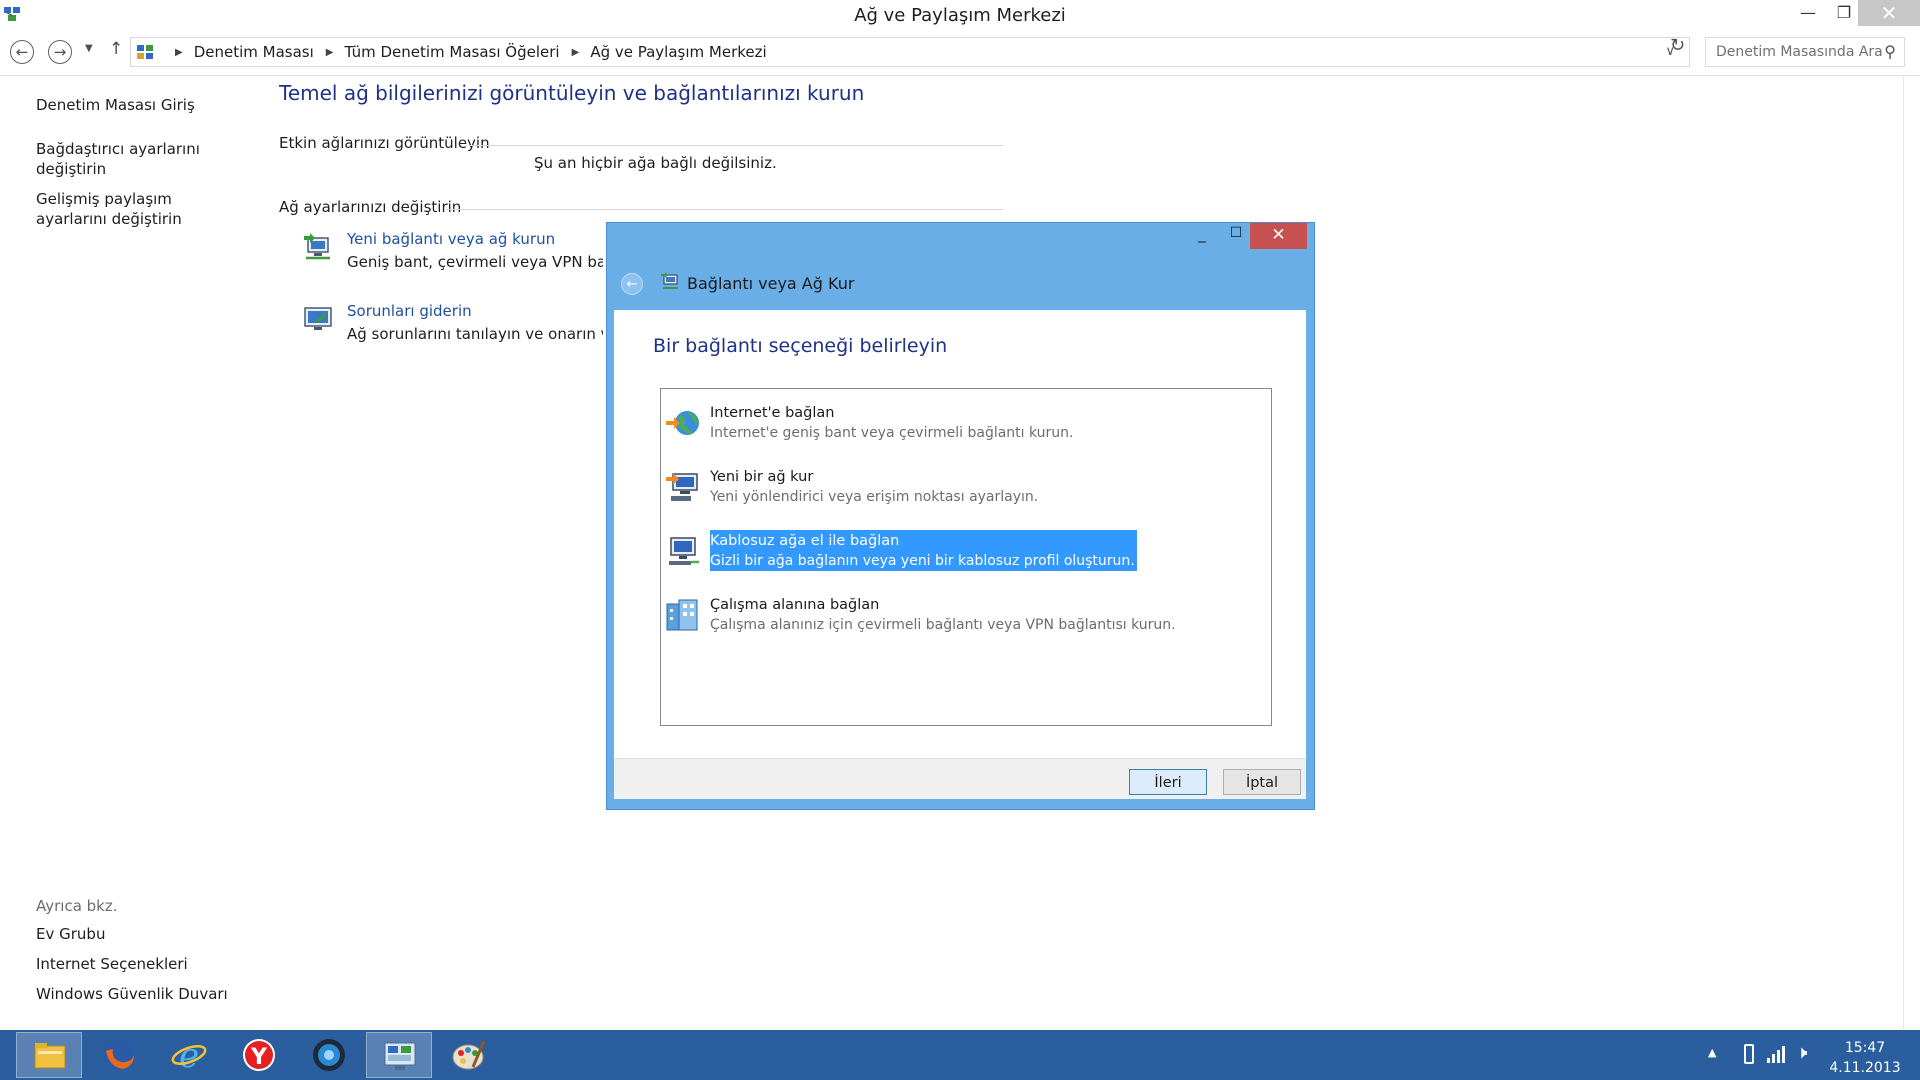 The height and width of the screenshot is (1080, 1920). What do you see at coordinates (116, 49) in the screenshot?
I see `up-button: ↑` at bounding box center [116, 49].